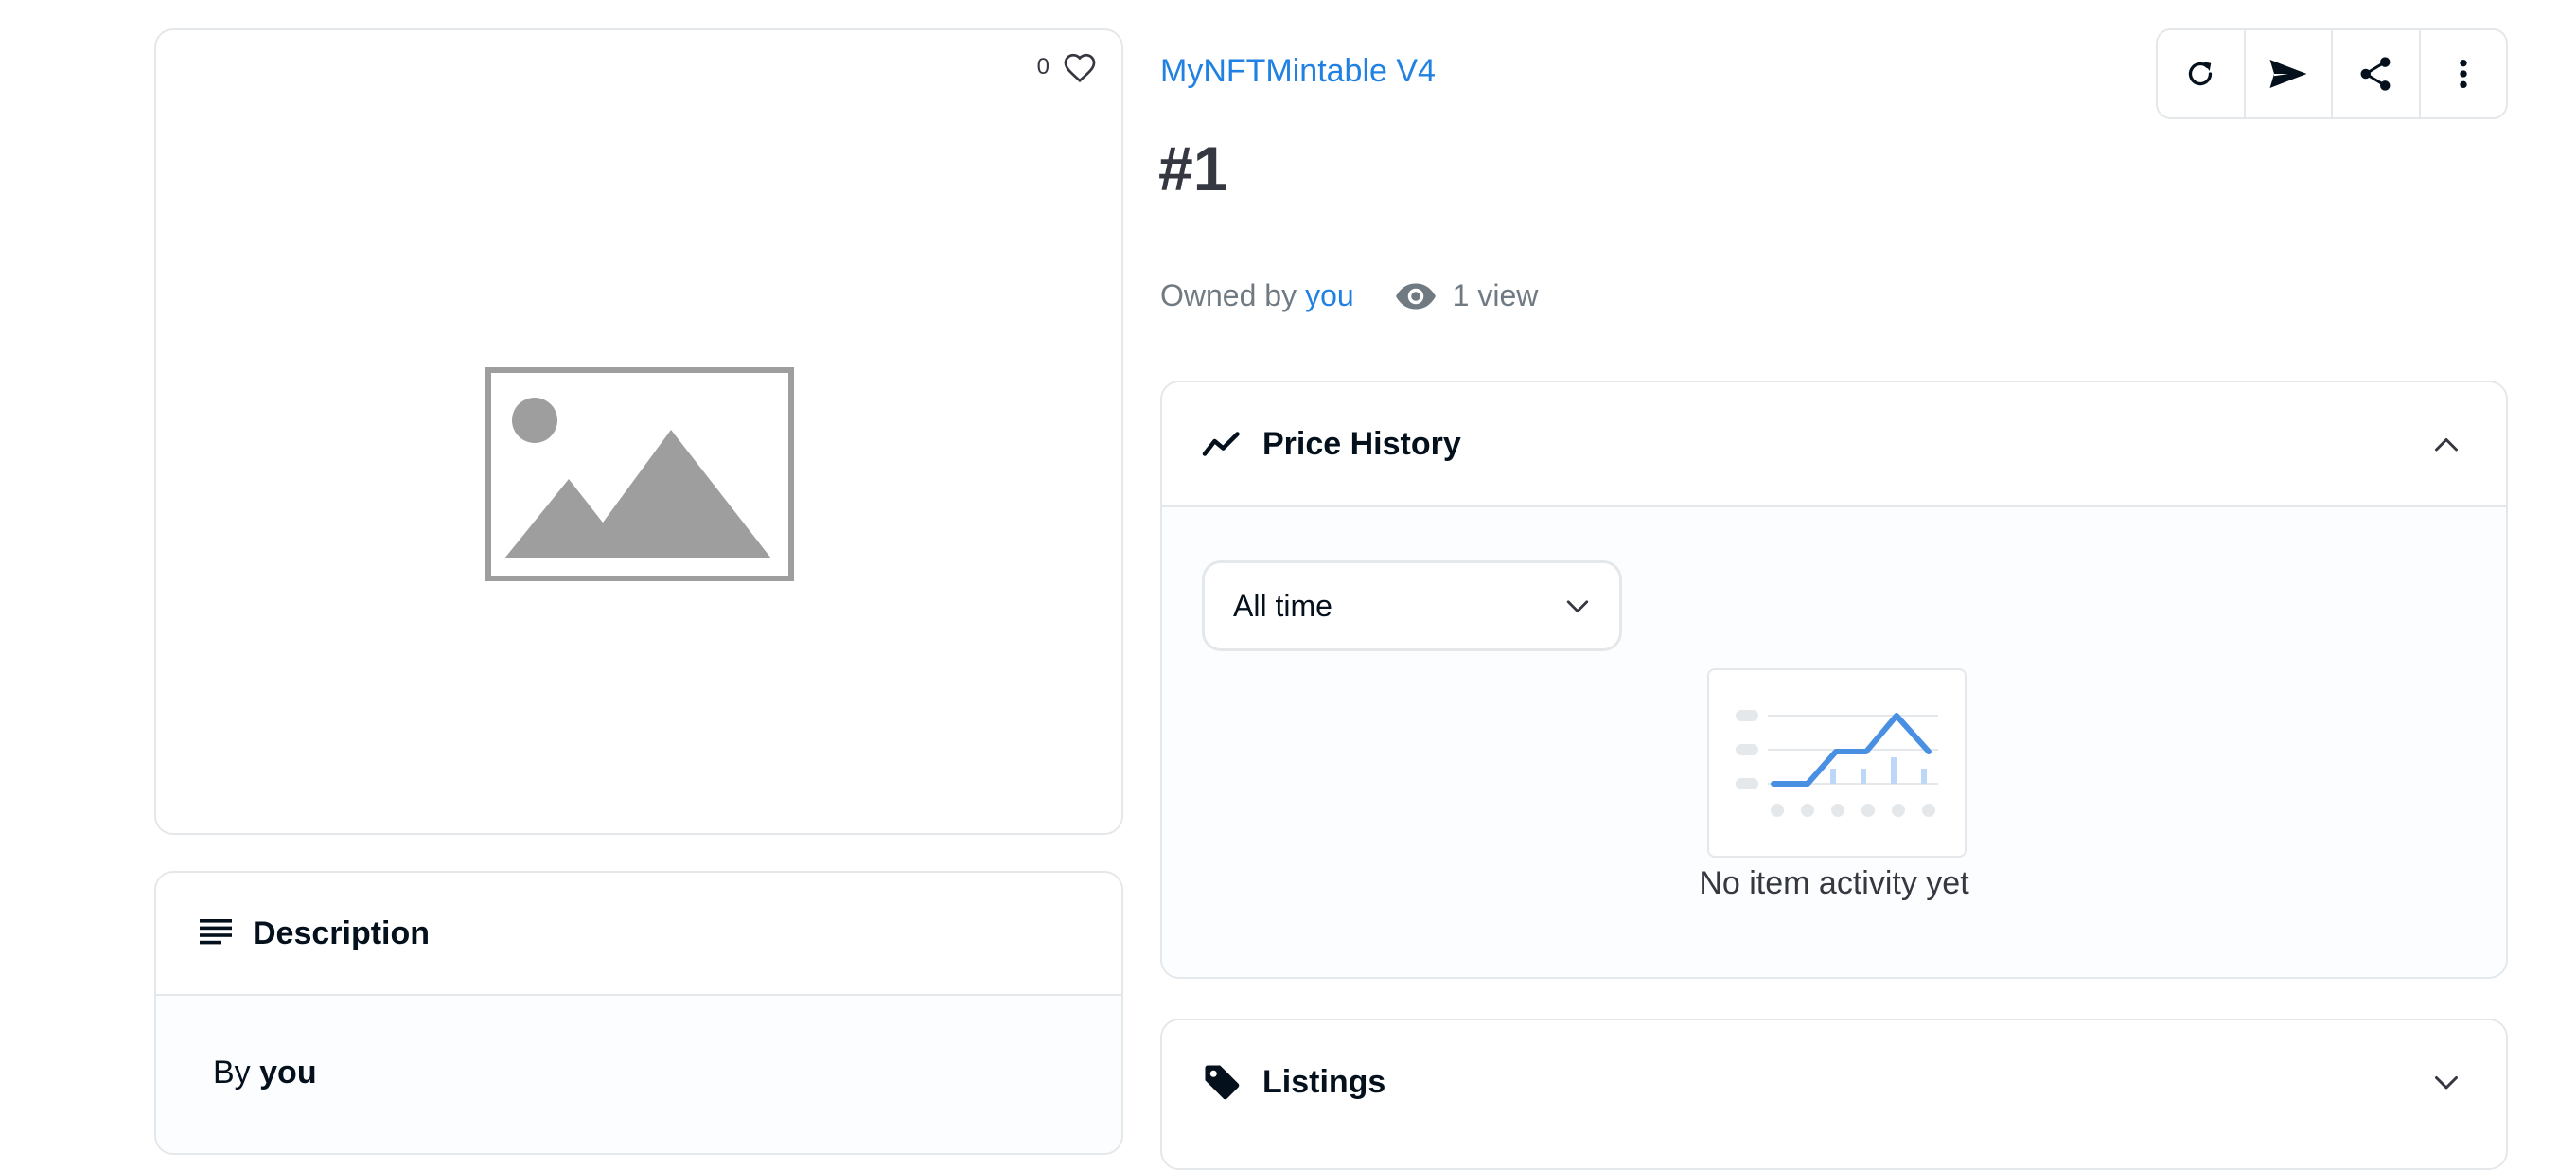 This screenshot has height=1170, width=2576. Describe the element at coordinates (287, 1072) in the screenshot. I see `creator-name: you` at that location.